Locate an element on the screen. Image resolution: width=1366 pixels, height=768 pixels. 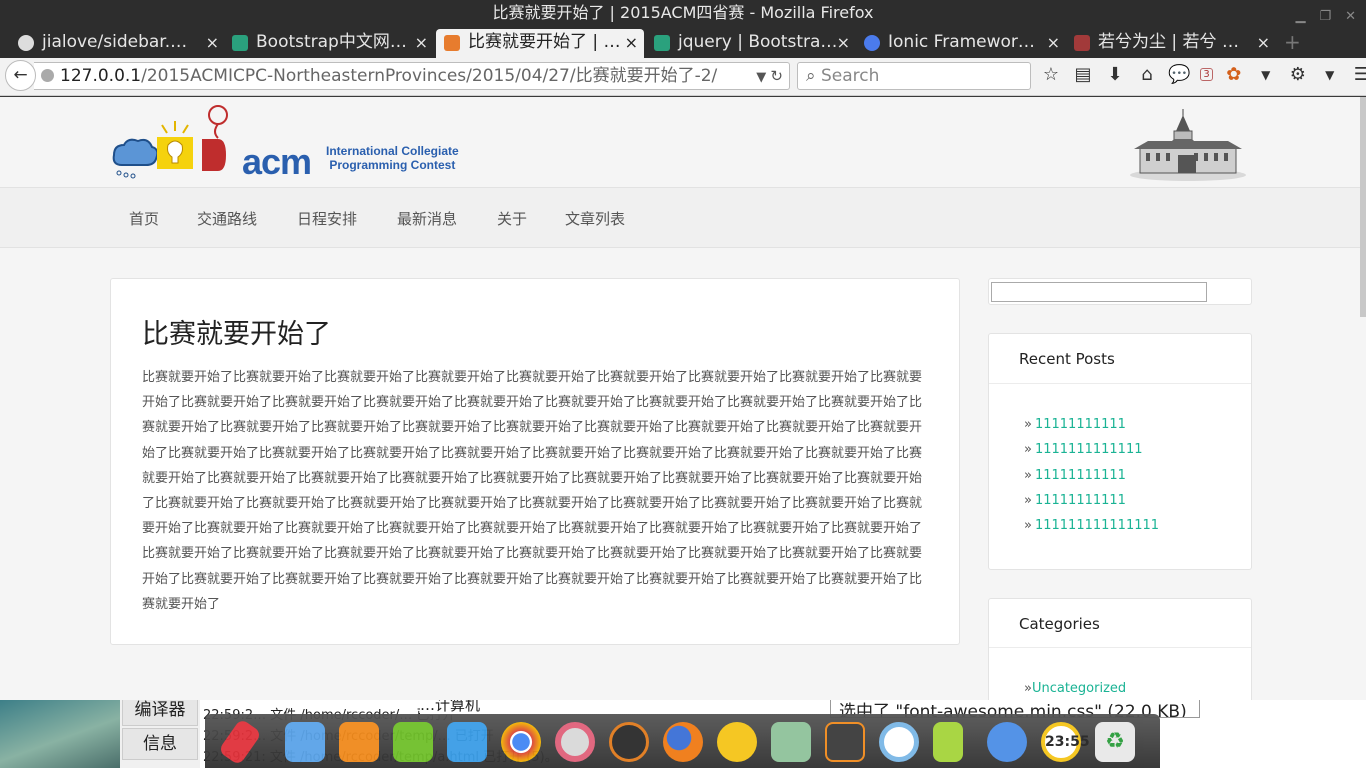
notice-fragment: …计算机 is located at coordinates (450, 707).